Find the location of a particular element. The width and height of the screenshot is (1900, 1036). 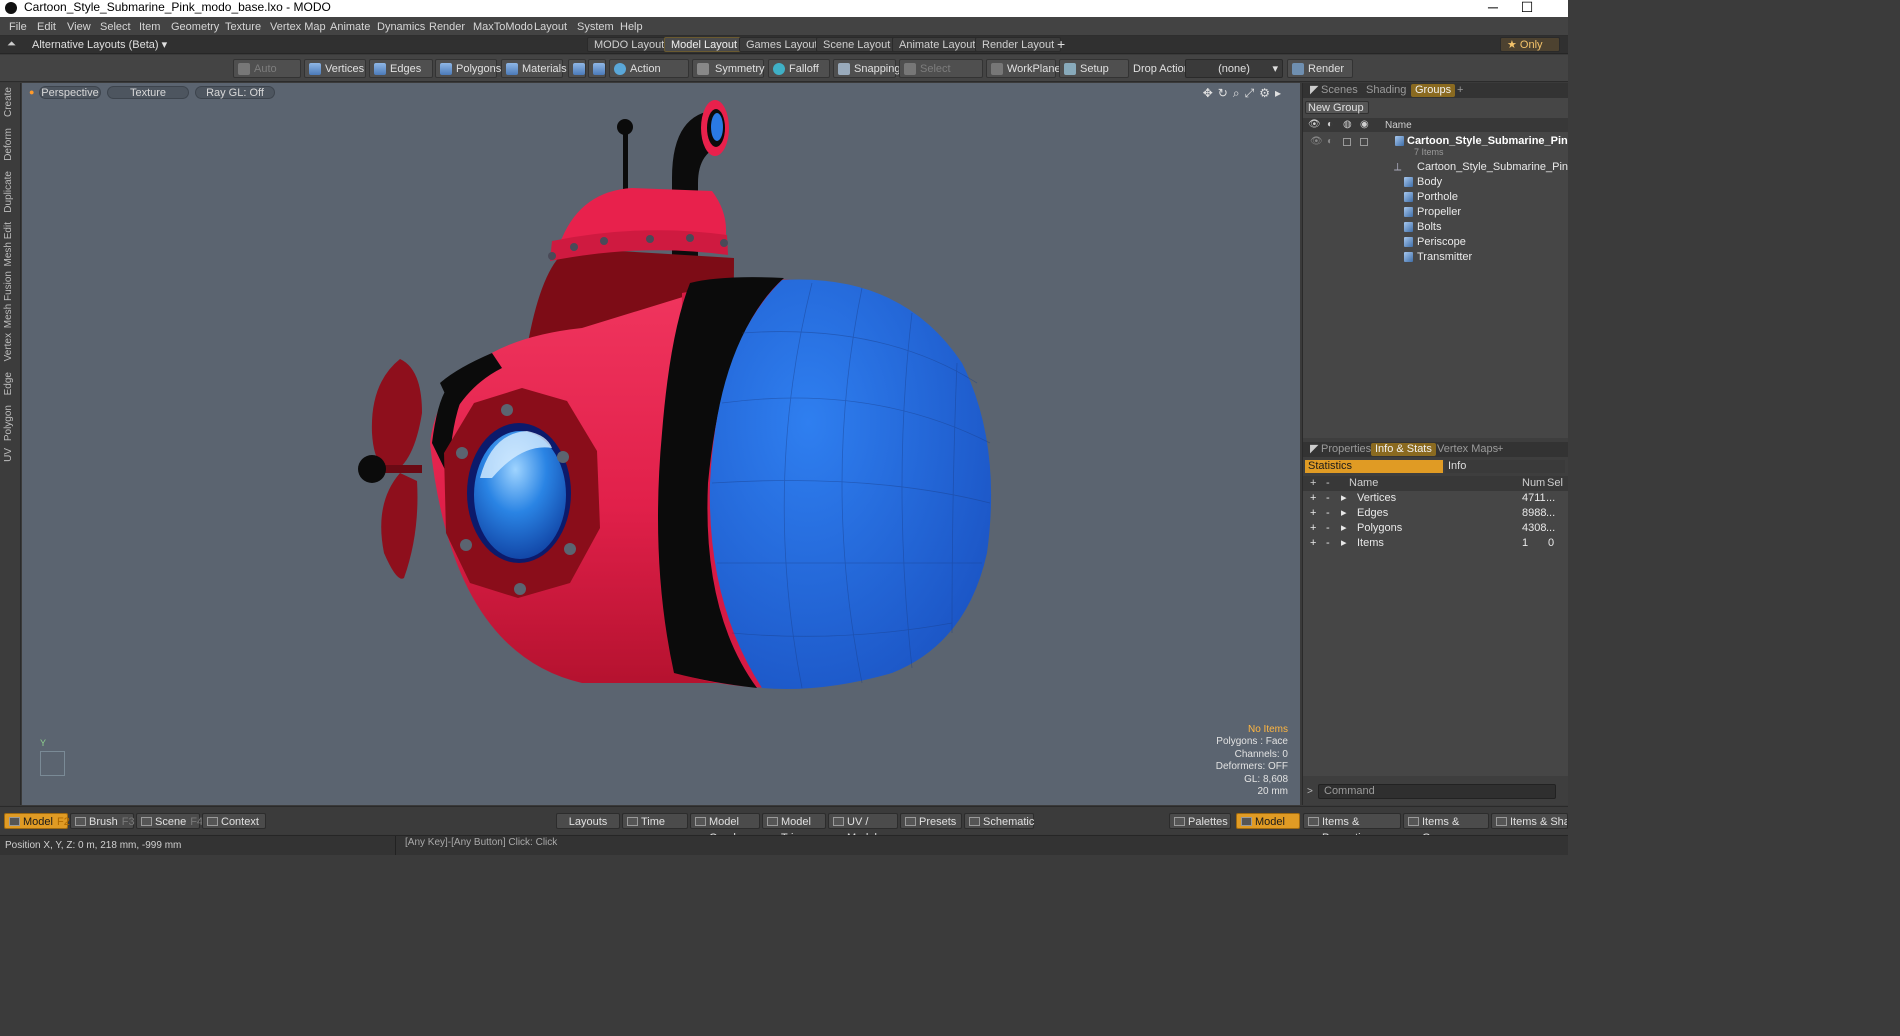

viewport-more-icon: ▸ is located at coordinates (1280, 93).